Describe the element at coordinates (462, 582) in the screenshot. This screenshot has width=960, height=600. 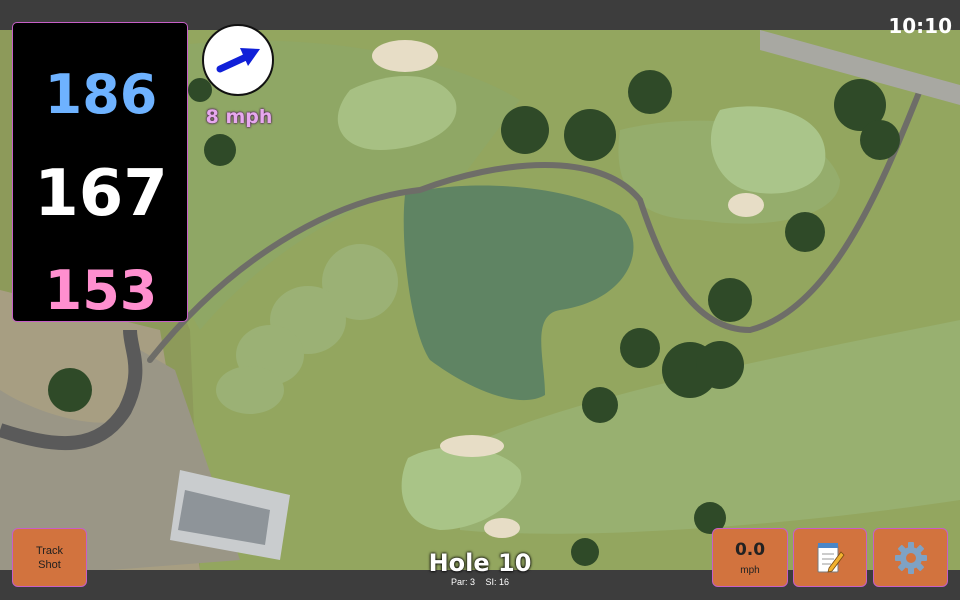
I see `hole-par: Par: 3` at that location.